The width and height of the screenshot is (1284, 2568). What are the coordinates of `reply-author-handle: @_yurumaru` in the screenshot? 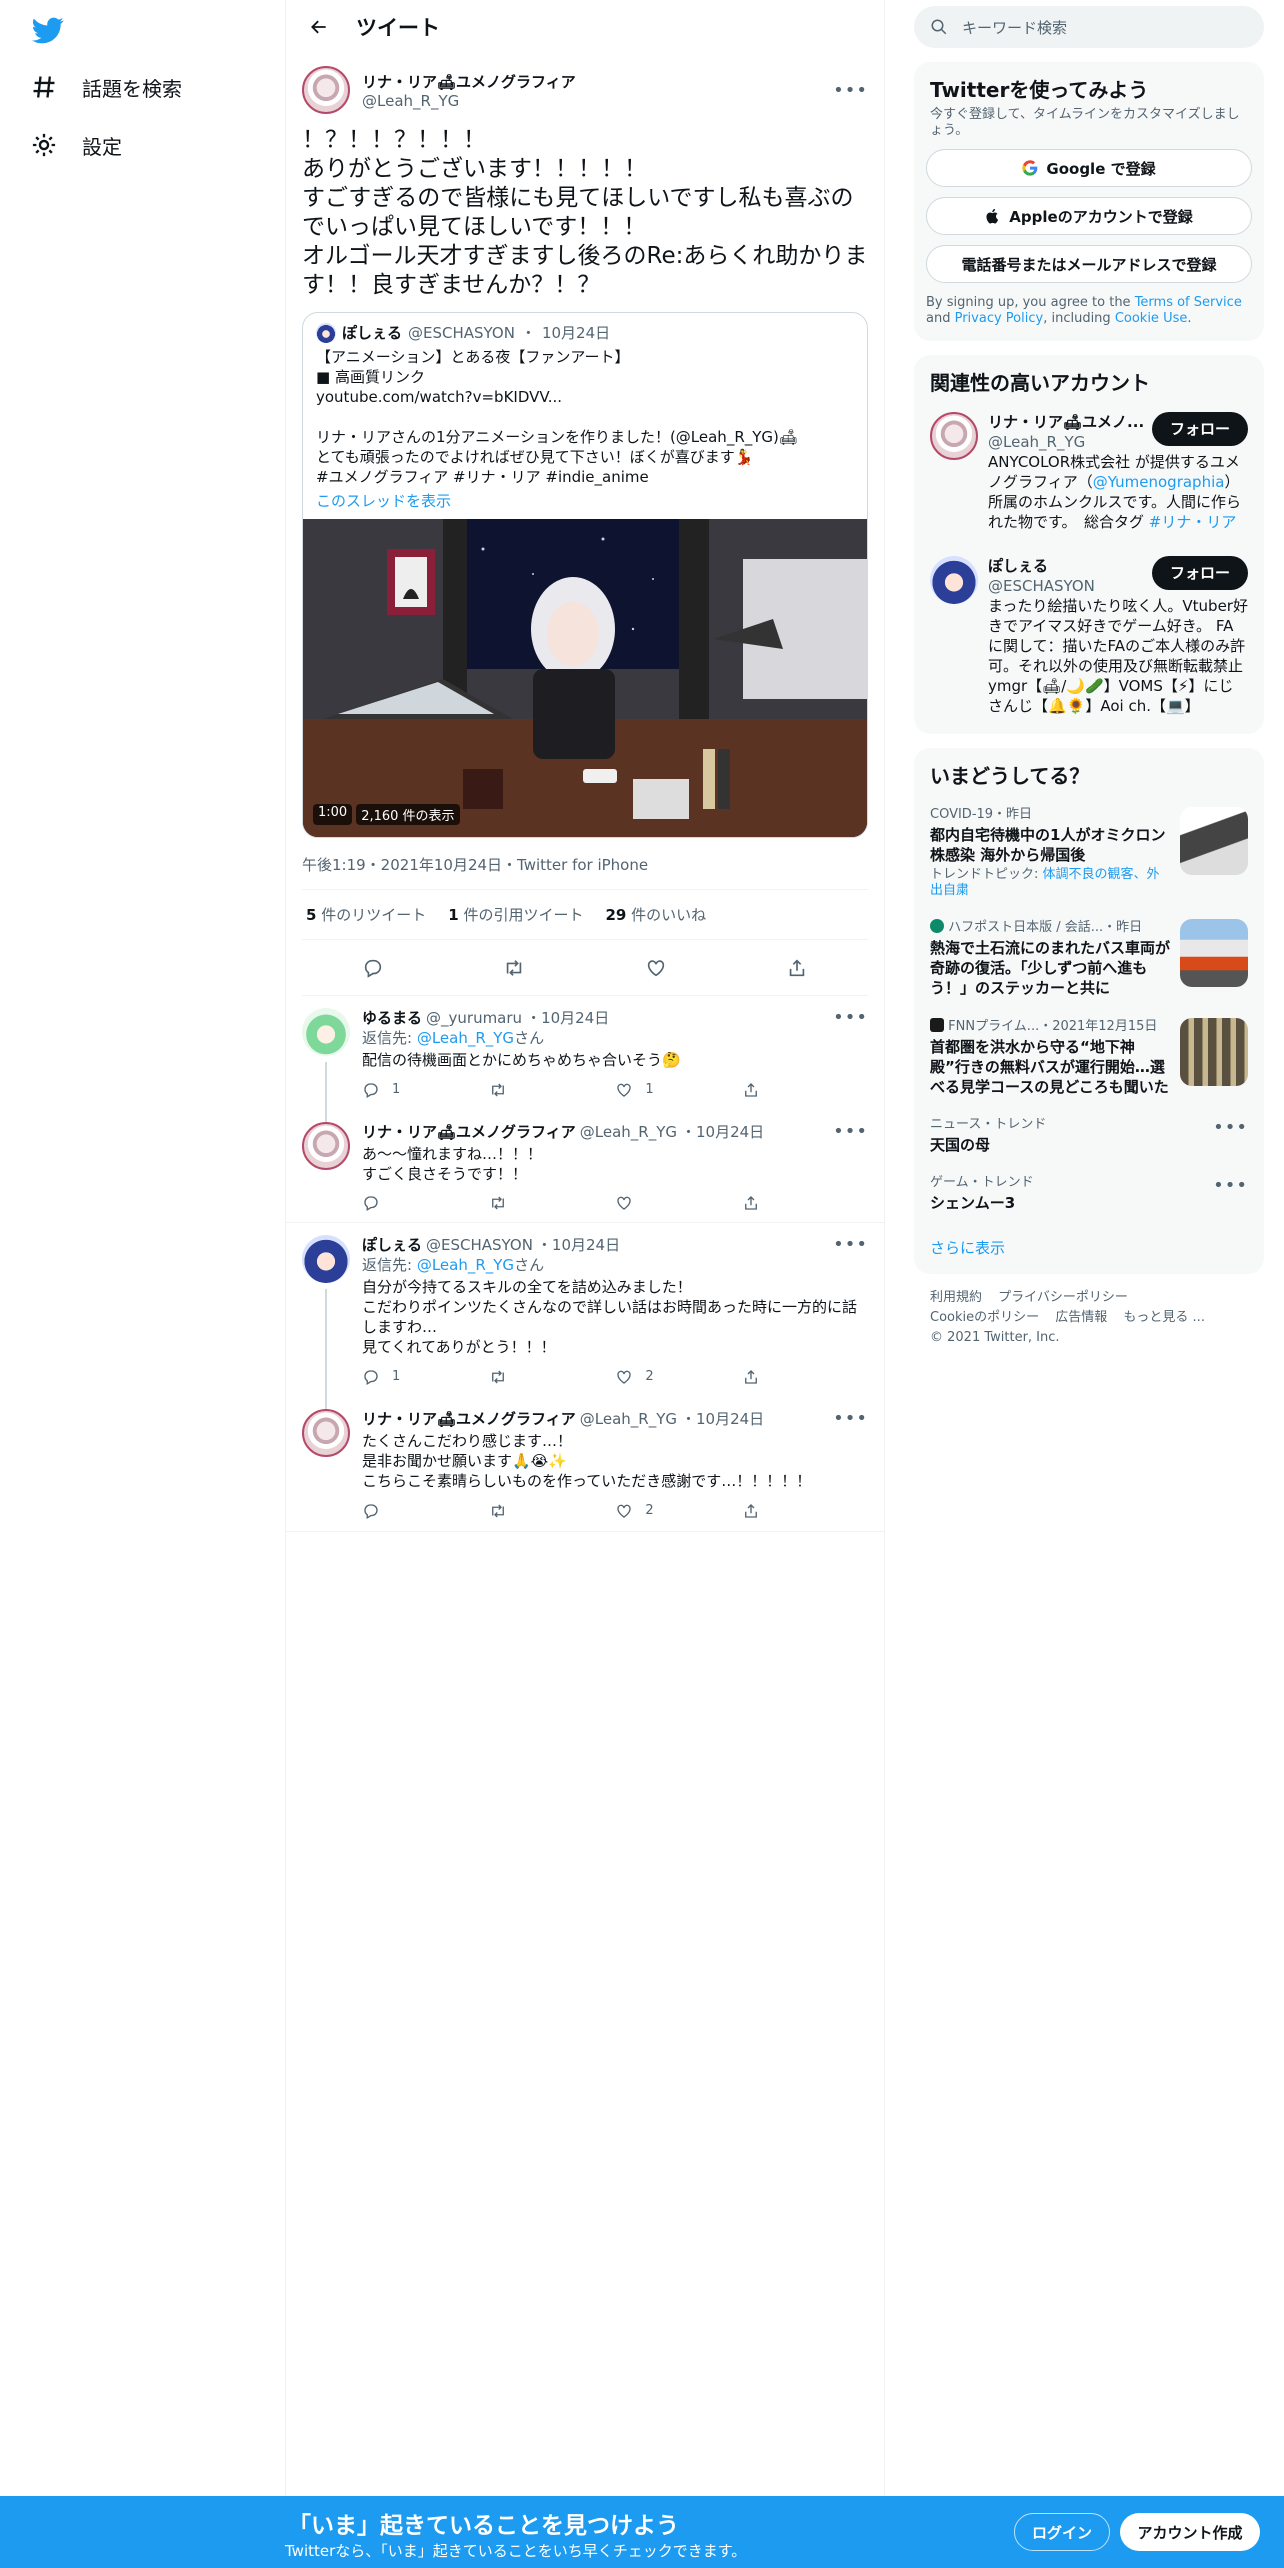 It's located at (474, 1018).